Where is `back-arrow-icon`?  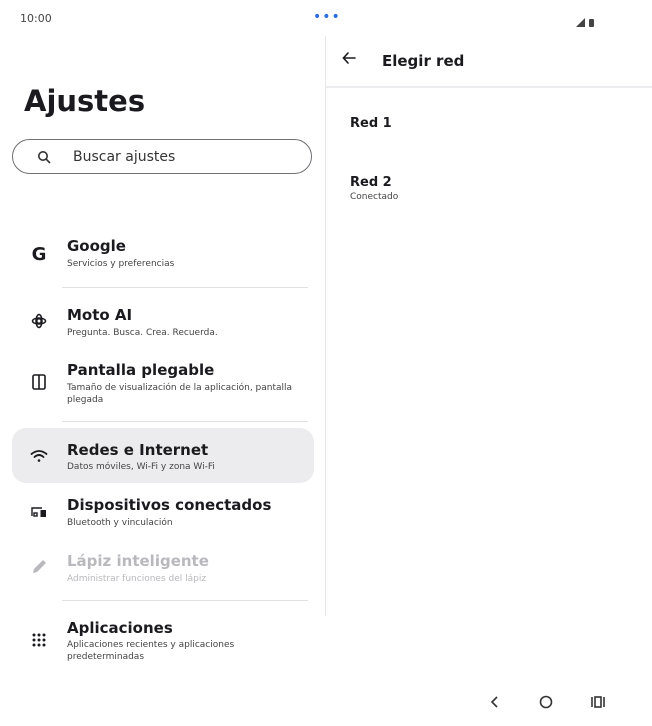
back-arrow-icon is located at coordinates (349, 59).